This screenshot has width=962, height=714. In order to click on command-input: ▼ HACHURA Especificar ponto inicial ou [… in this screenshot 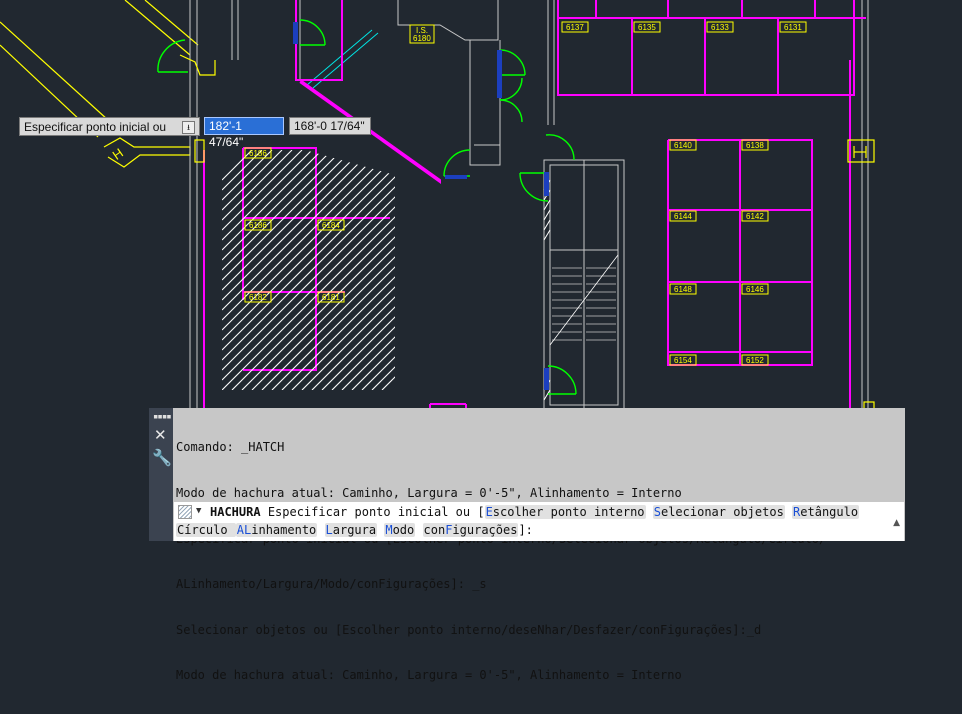, I will do `click(539, 521)`.